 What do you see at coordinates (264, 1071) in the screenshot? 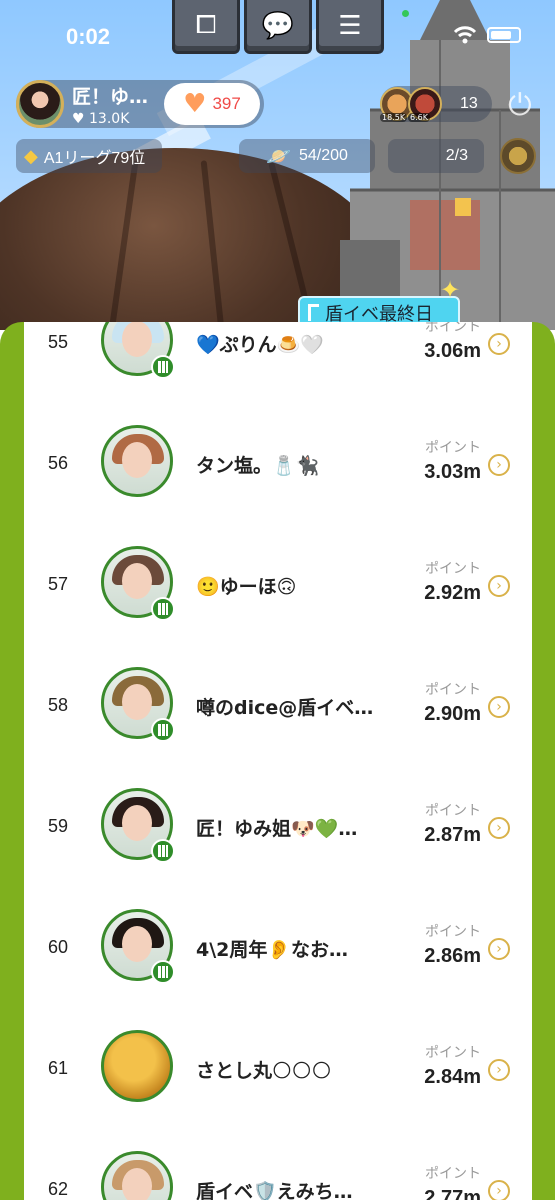
I see `user-name: さとし丸🌕🌕🌕` at bounding box center [264, 1071].